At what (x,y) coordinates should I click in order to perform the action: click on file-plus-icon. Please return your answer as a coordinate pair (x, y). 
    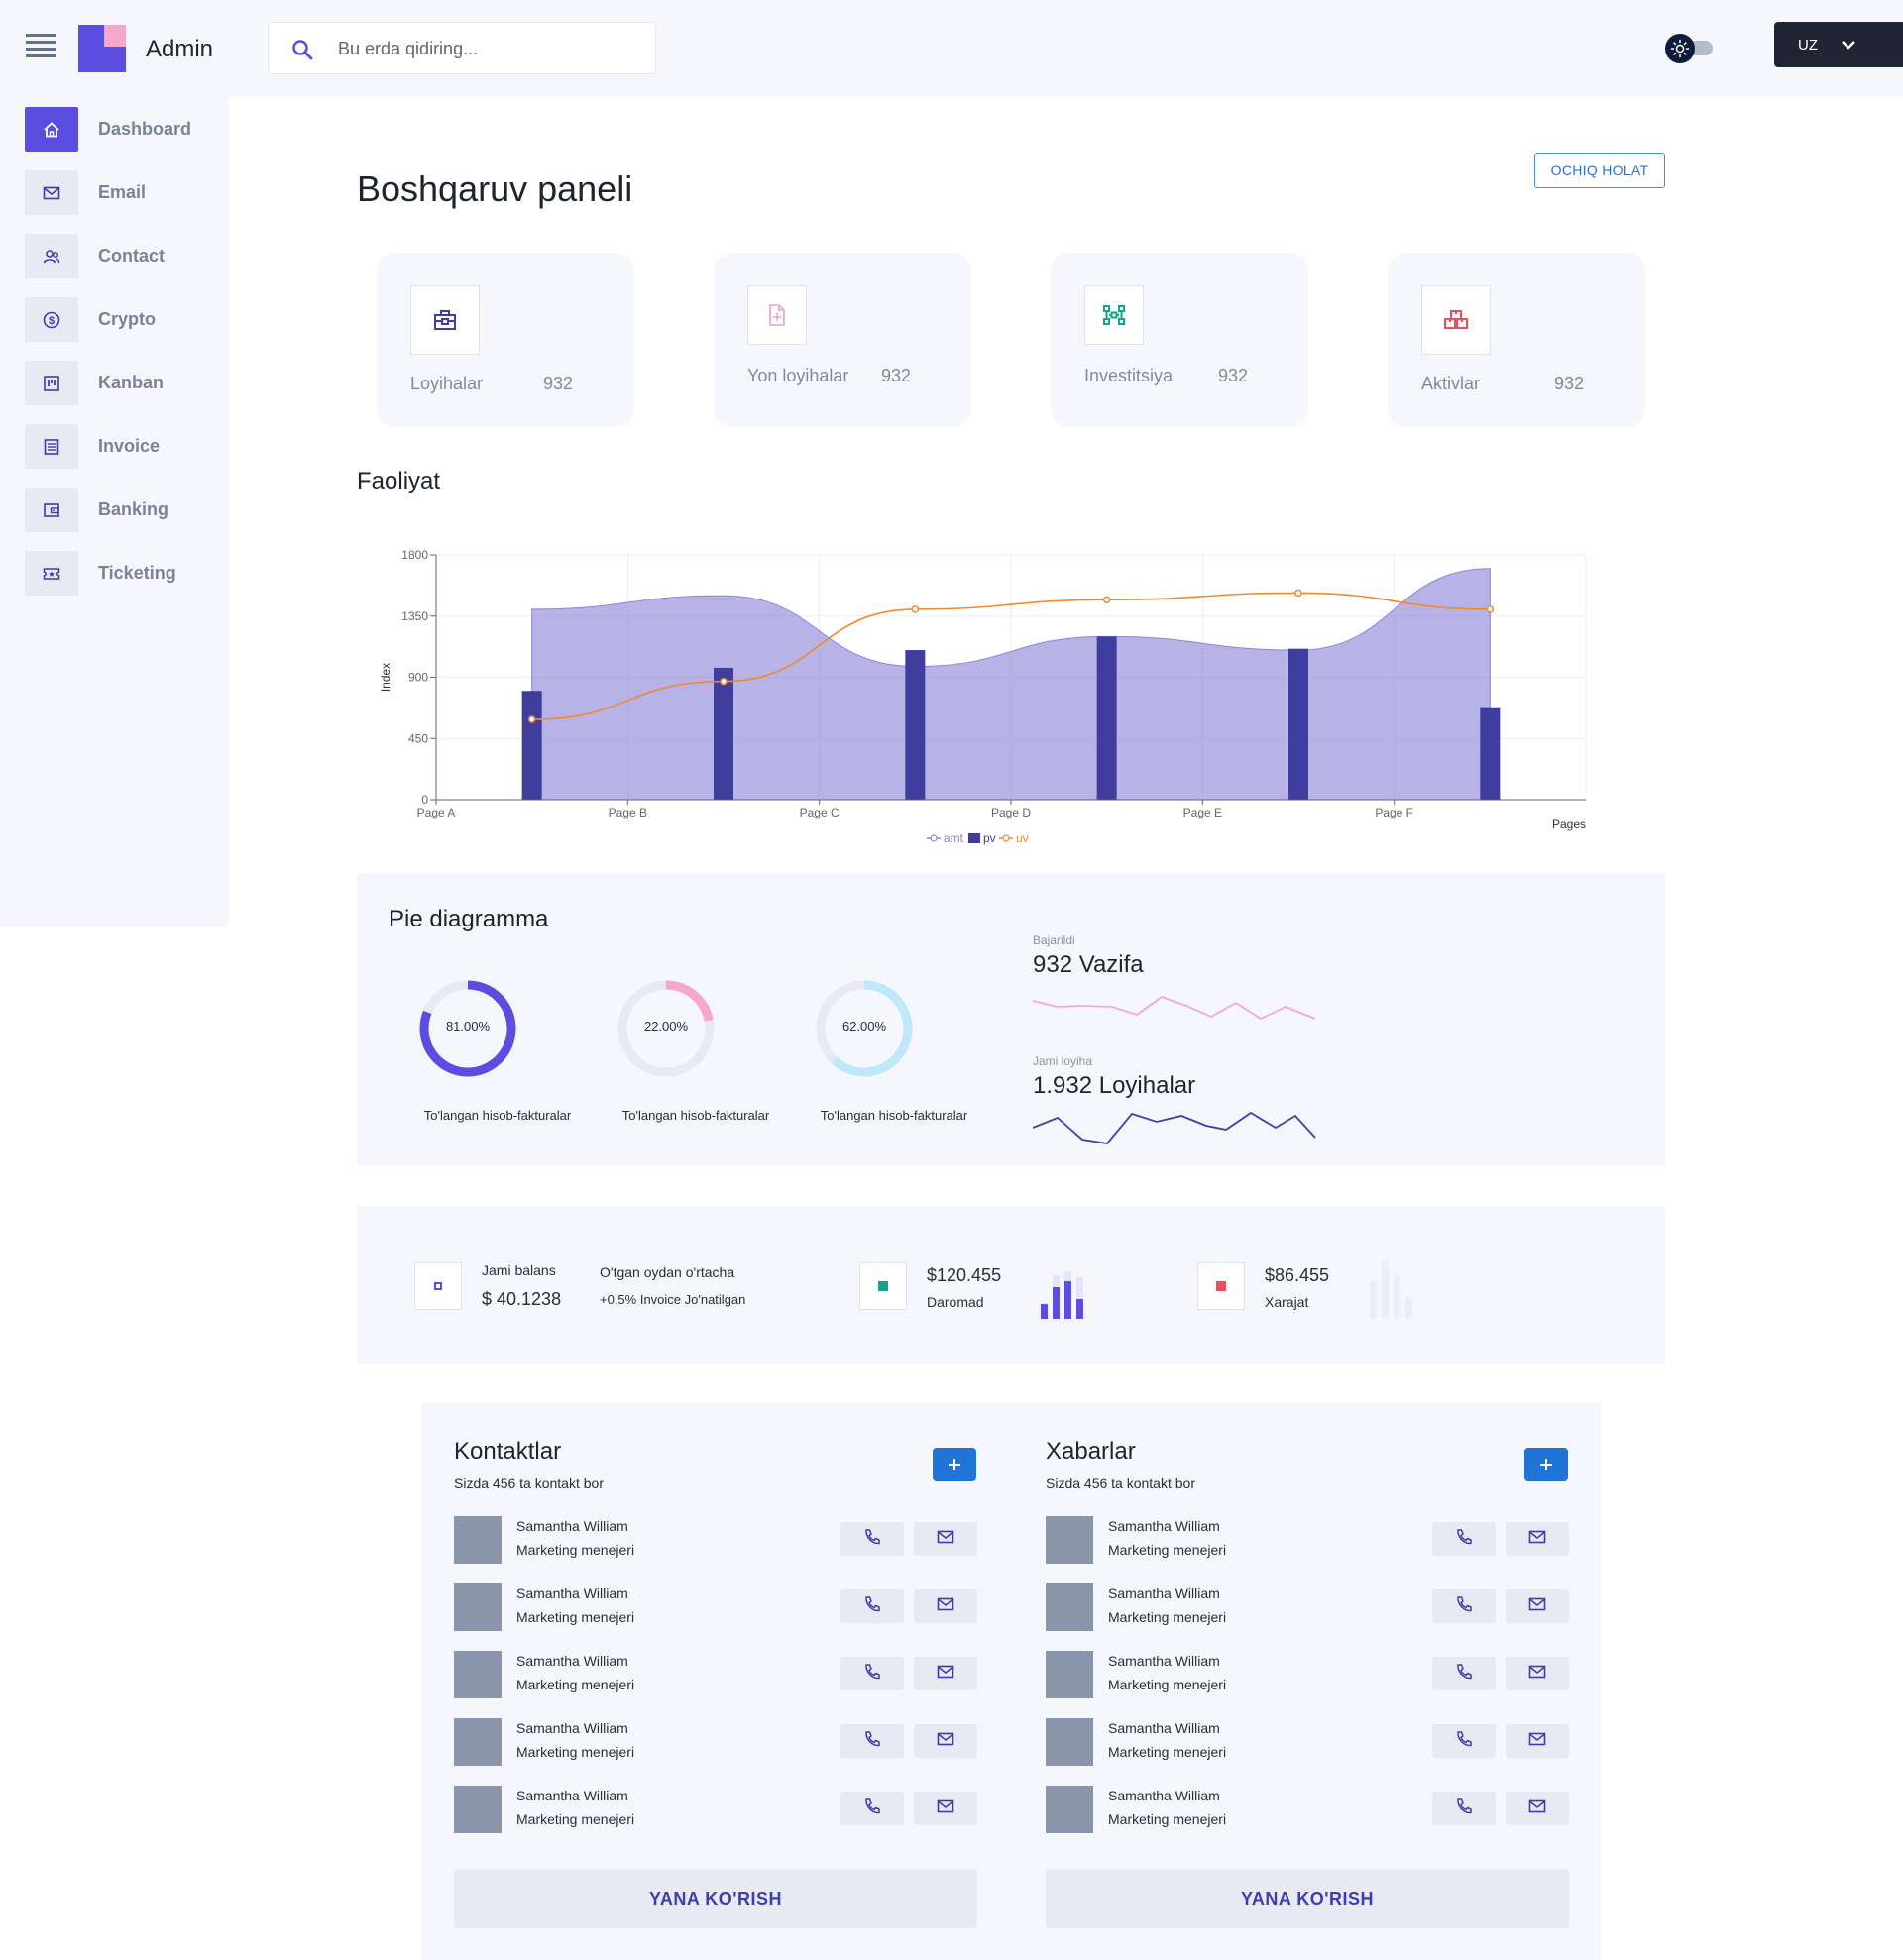
    Looking at the image, I should click on (777, 315).